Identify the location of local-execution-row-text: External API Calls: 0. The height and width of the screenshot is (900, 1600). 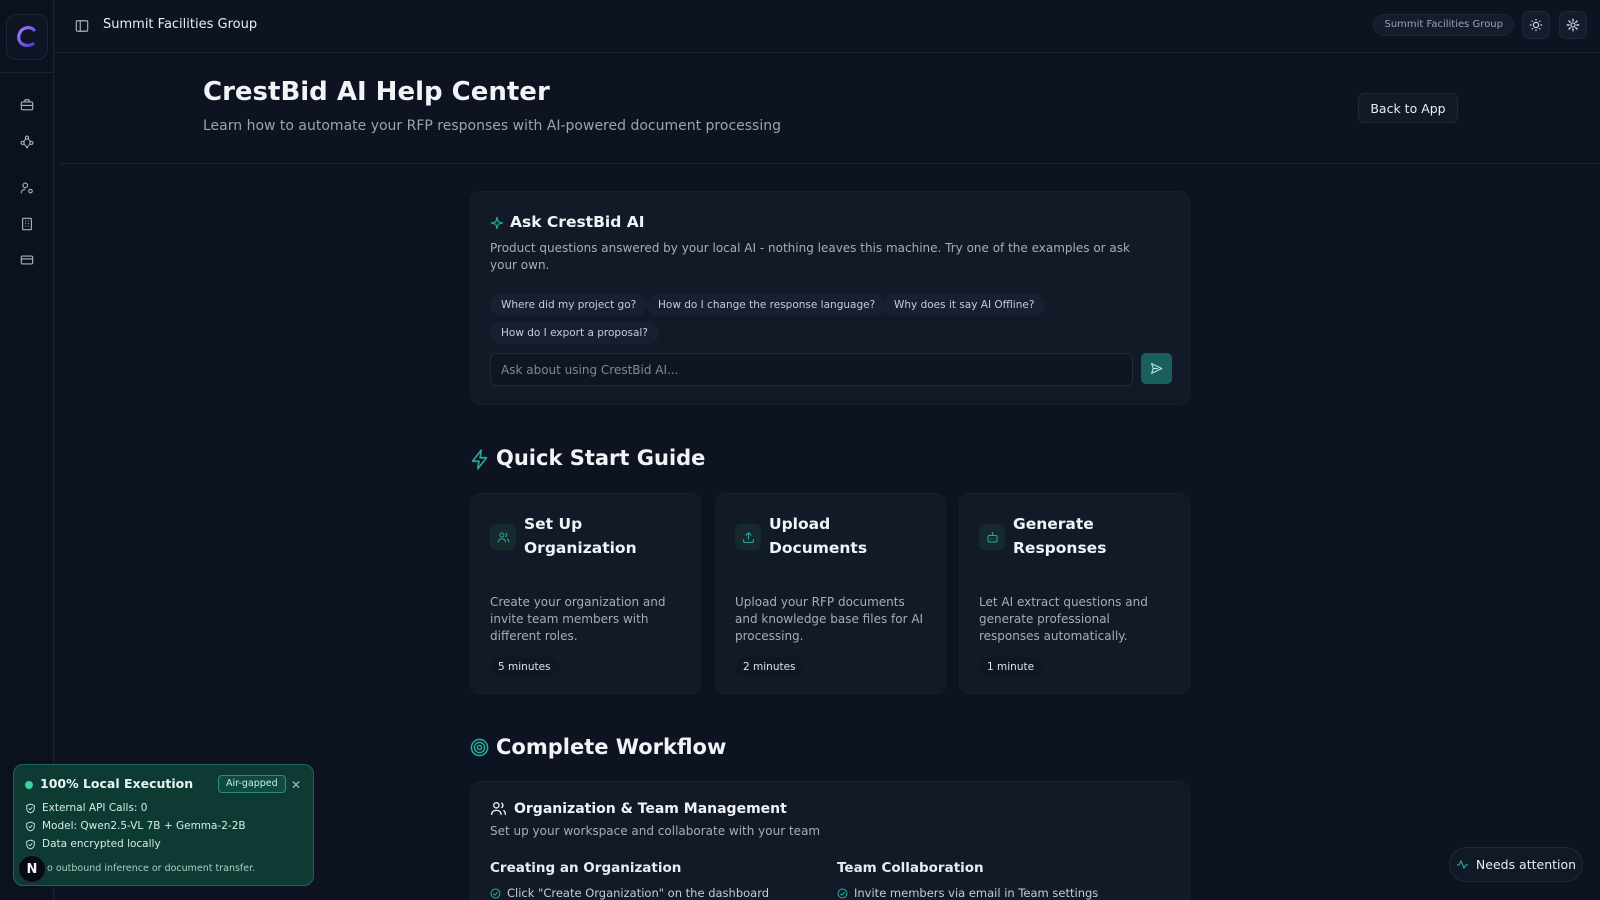
(95, 808).